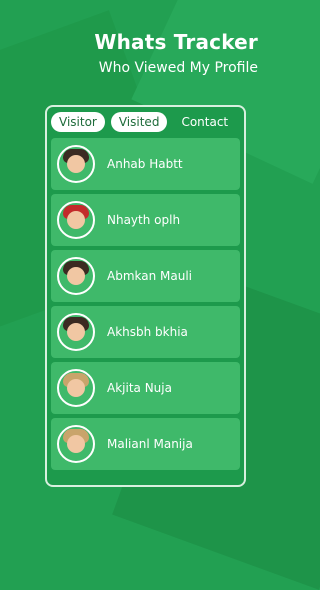  I want to click on app-subtitle: Who Viewed My Profile, so click(178, 68).